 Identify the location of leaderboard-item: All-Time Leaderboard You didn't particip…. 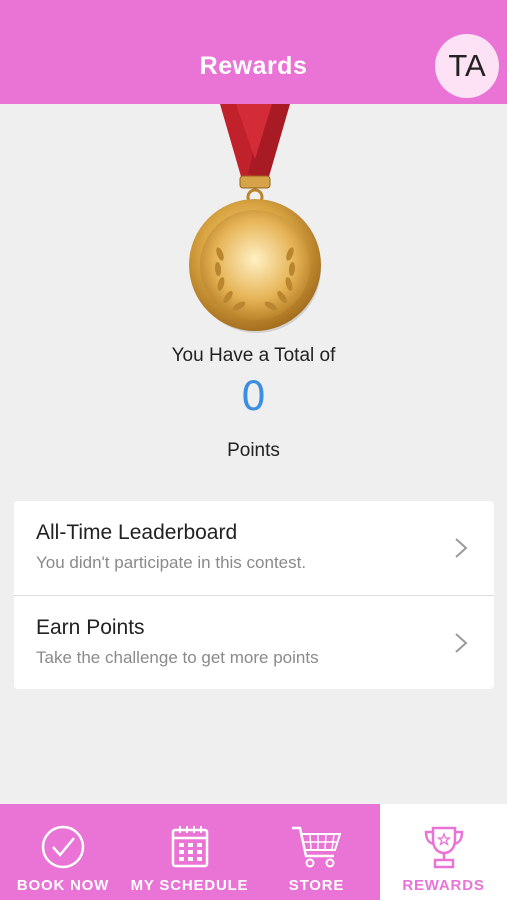
(254, 548).